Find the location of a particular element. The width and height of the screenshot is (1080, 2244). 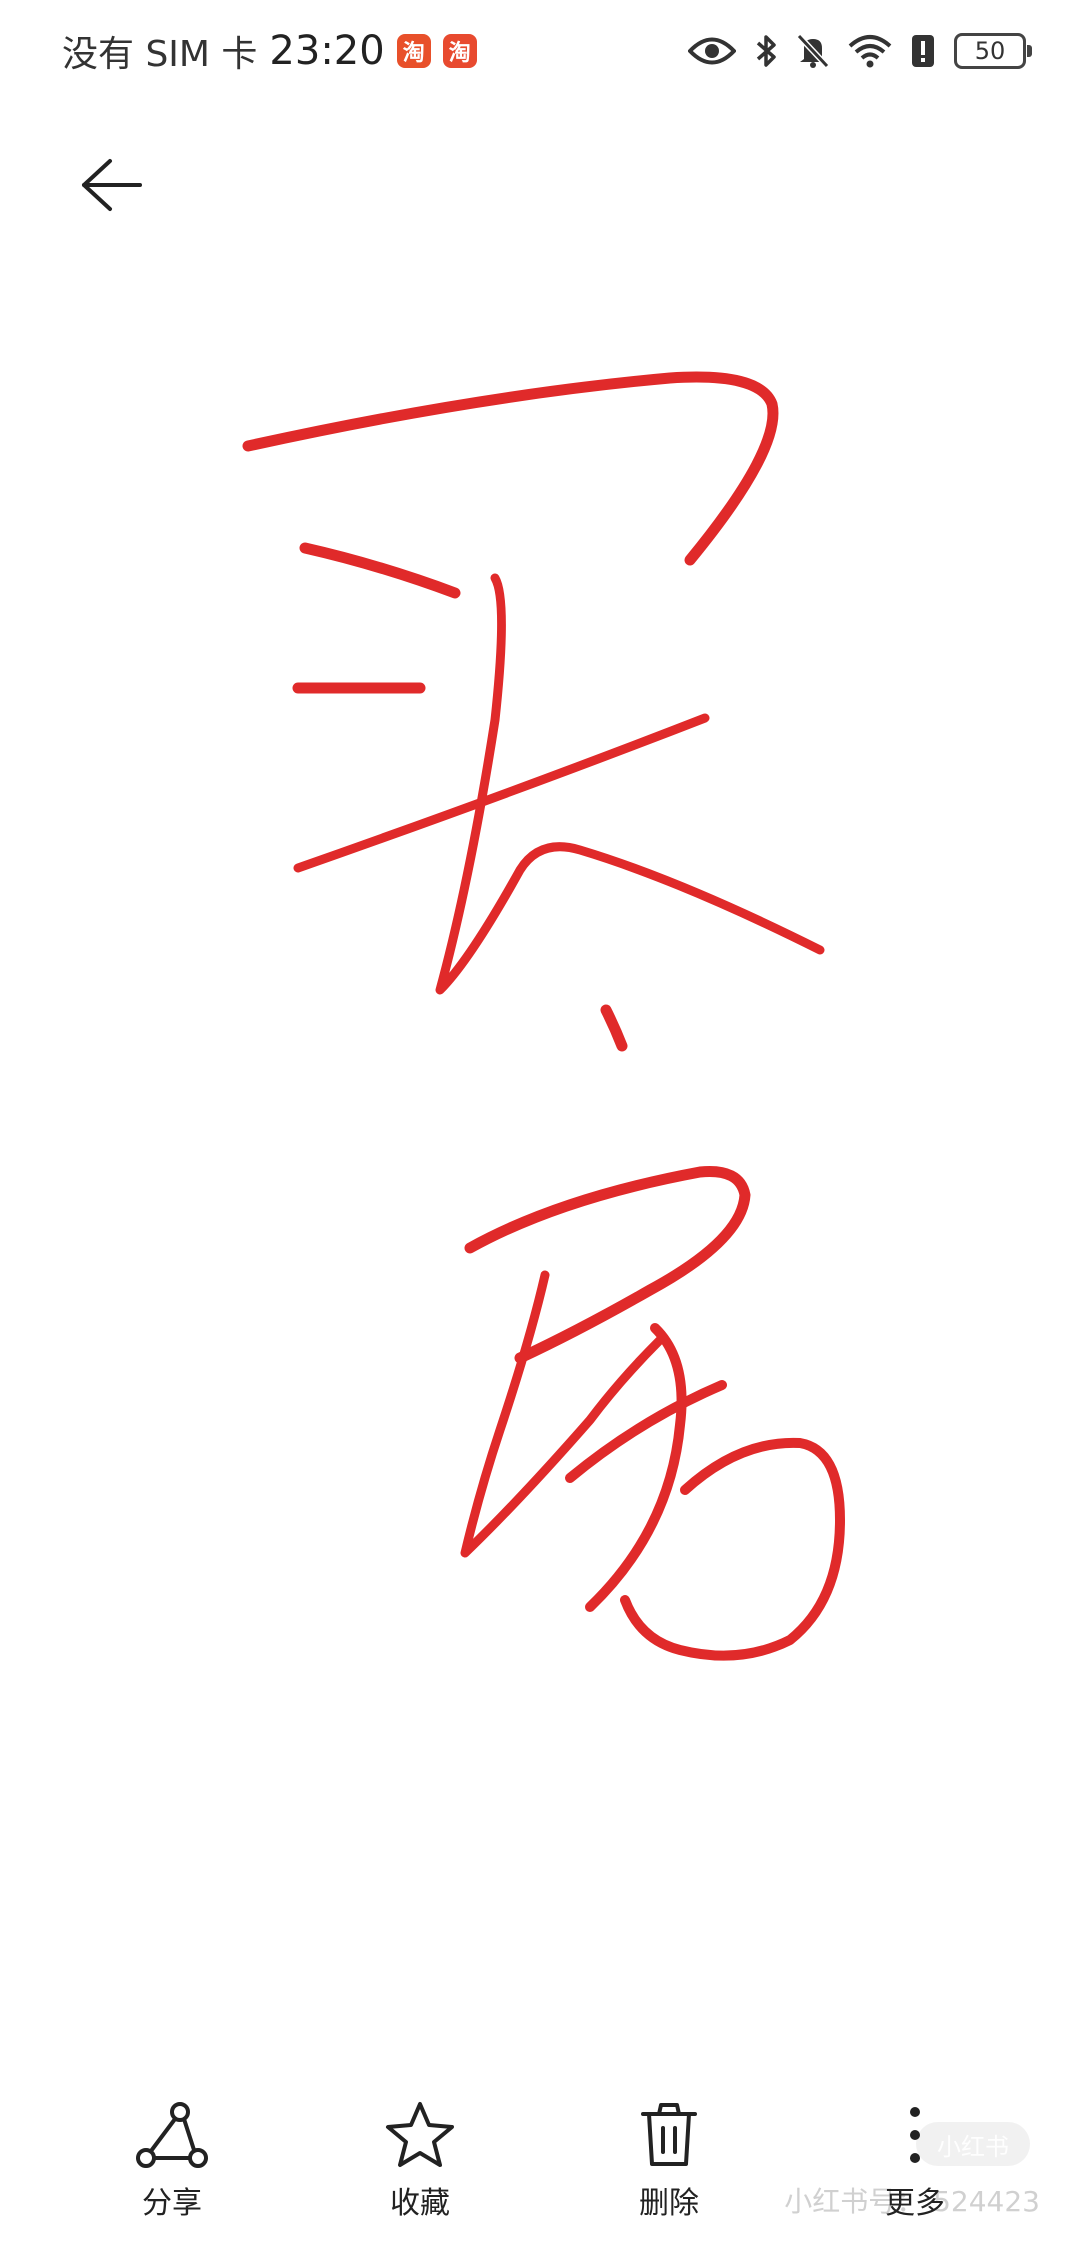

status-right: 50 is located at coordinates (860, 51).